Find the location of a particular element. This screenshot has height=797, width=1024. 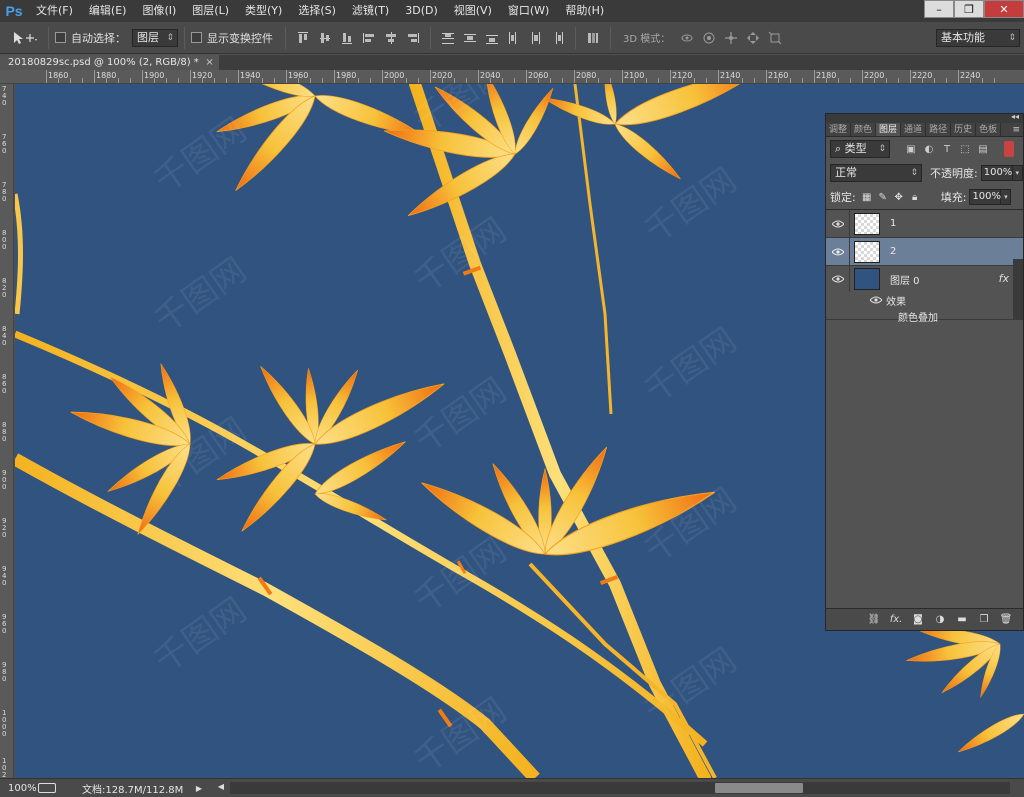

layer-row-selected: 2 is located at coordinates (924, 251).